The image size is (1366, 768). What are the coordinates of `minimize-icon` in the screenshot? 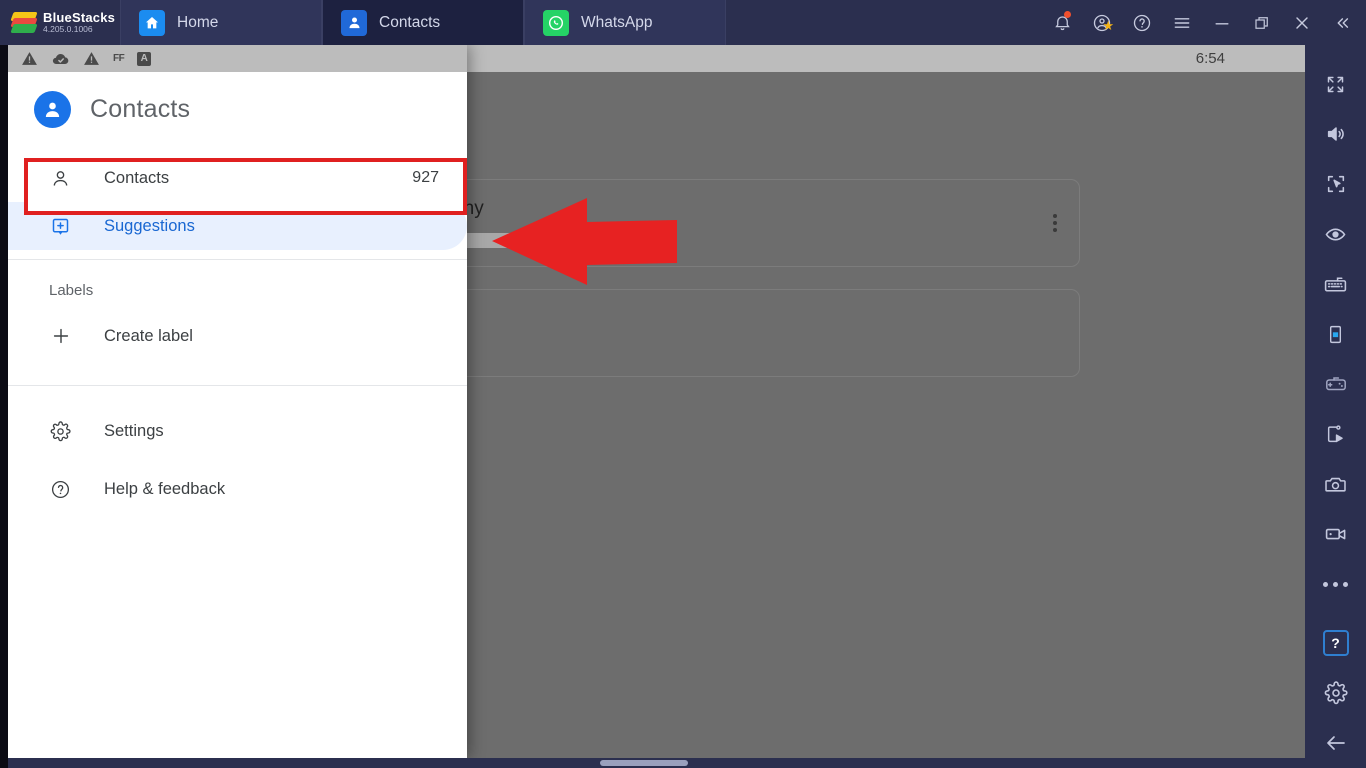 It's located at (1222, 22).